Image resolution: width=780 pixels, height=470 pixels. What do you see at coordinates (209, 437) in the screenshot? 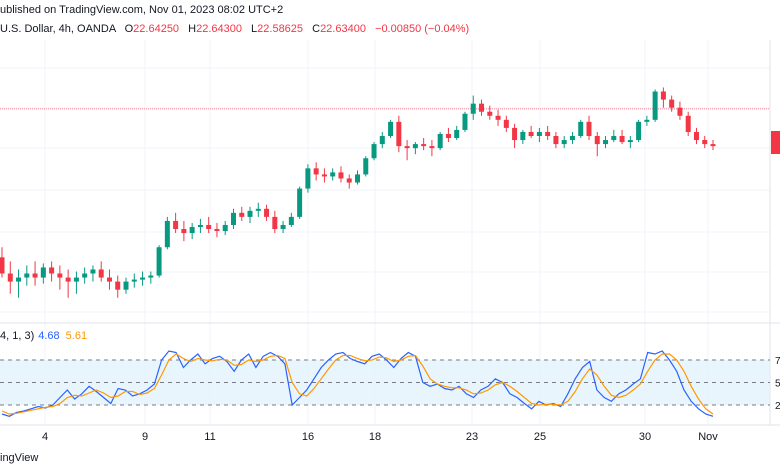
I see `time-axis-label: 11` at bounding box center [209, 437].